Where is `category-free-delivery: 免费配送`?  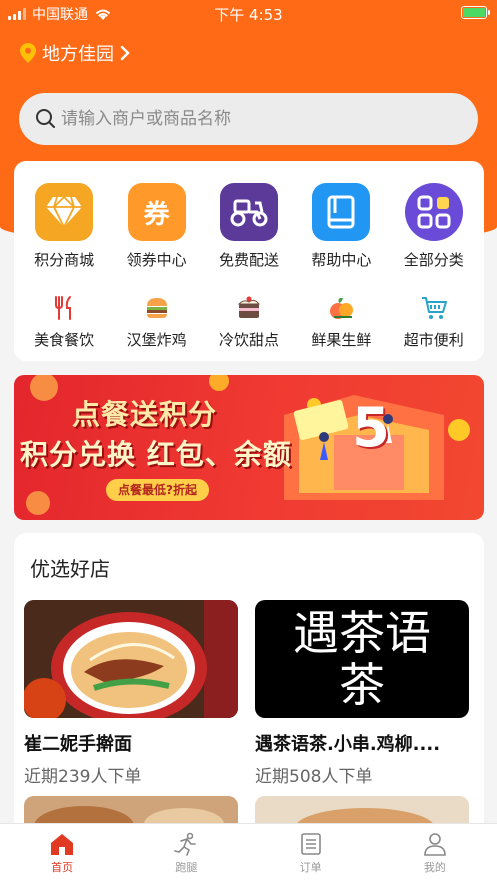 category-free-delivery: 免费配送 is located at coordinates (249, 226).